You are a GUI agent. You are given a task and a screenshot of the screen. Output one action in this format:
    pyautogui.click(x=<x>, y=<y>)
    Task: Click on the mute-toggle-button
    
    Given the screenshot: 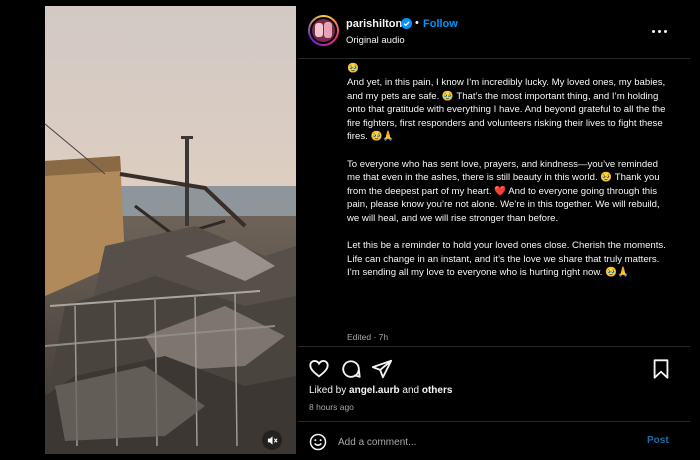 What is the action you would take?
    pyautogui.click(x=272, y=440)
    